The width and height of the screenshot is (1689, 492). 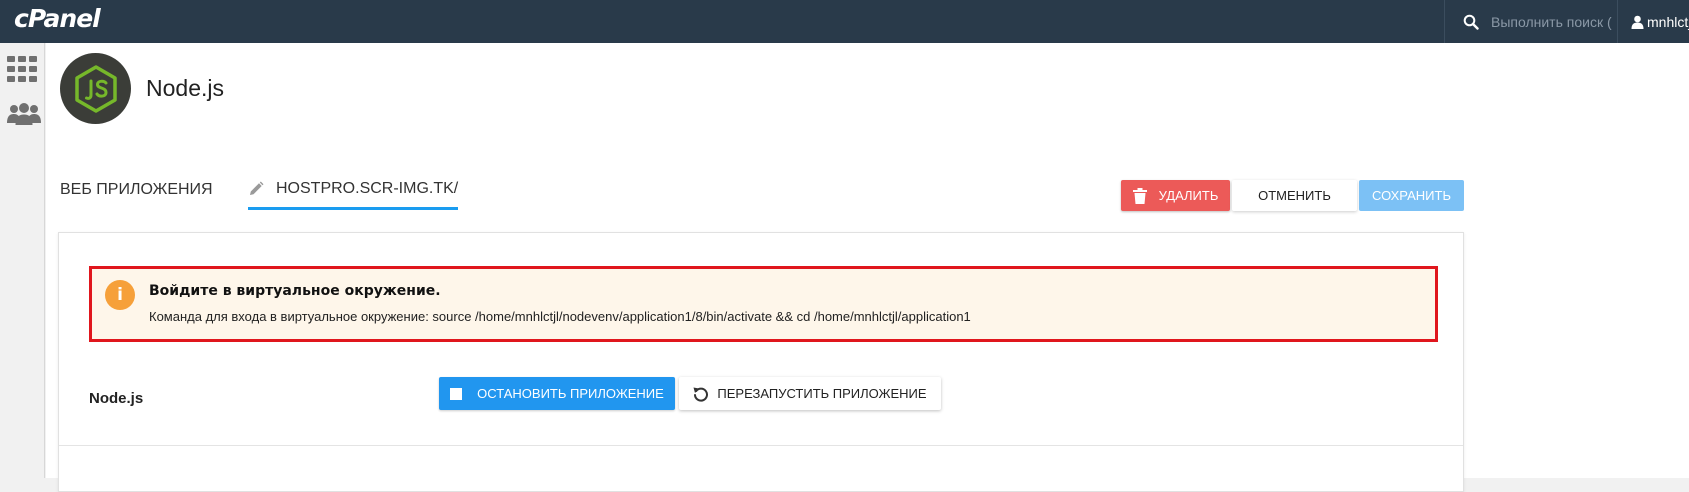 I want to click on tab-current-app: HOSTPRO.SCR-IMG.TK/, so click(x=353, y=195).